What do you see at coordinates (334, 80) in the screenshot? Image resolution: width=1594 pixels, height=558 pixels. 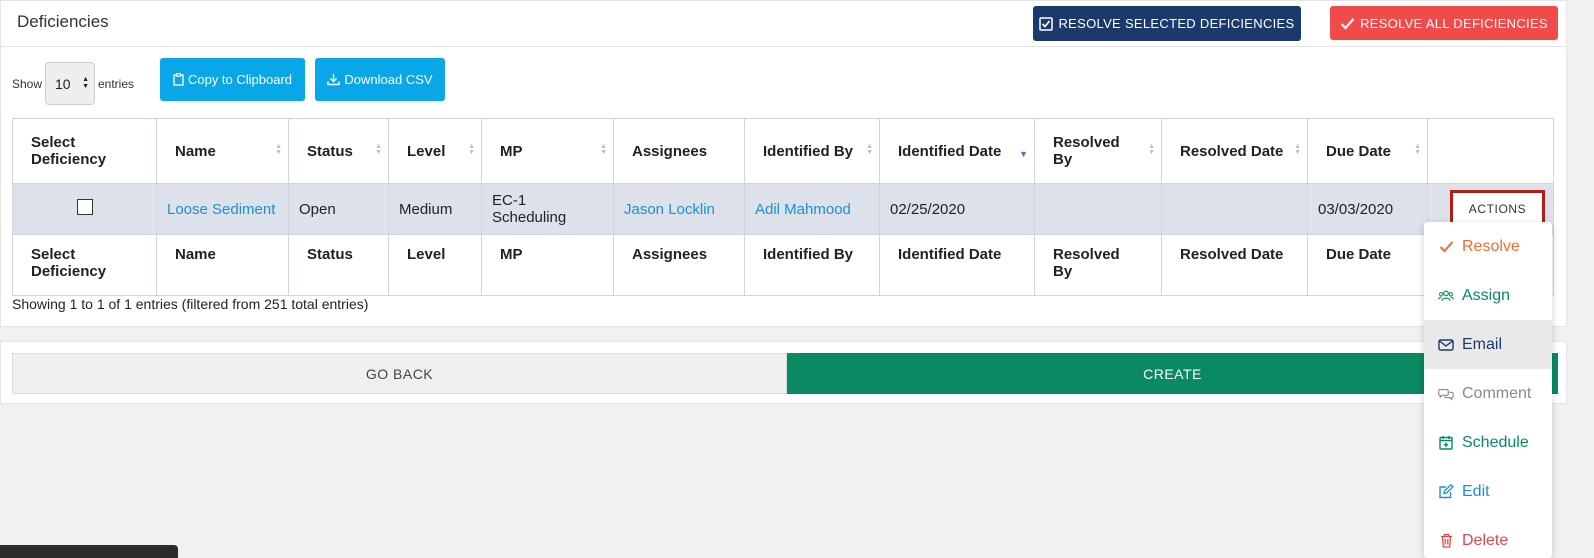 I see `download-icon` at bounding box center [334, 80].